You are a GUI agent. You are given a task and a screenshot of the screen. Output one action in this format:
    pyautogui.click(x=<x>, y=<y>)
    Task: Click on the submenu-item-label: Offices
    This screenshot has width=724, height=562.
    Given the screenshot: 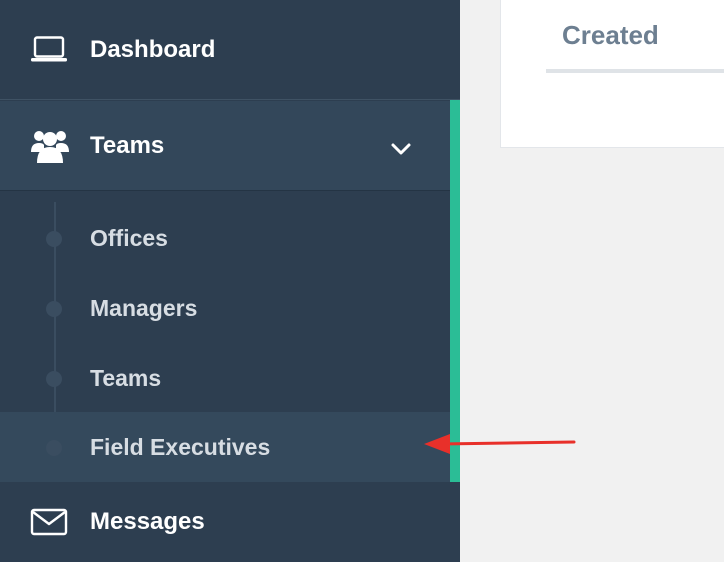 What is the action you would take?
    pyautogui.click(x=129, y=237)
    